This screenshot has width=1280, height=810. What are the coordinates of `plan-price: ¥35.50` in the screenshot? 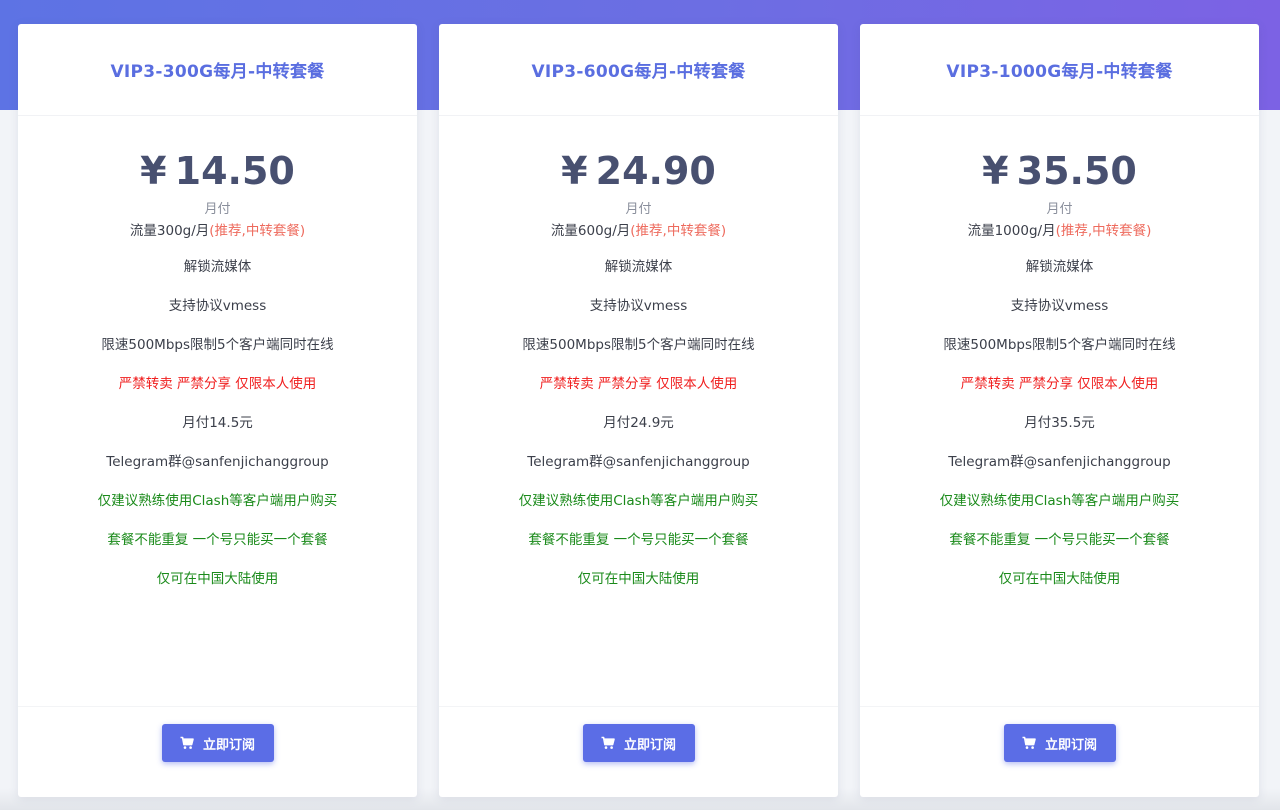 It's located at (1059, 156).